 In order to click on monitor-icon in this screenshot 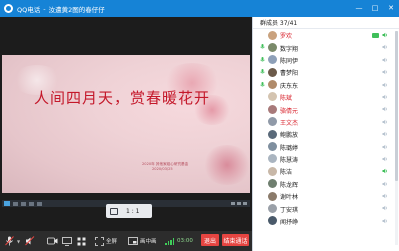, I will do `click(67, 241)`.